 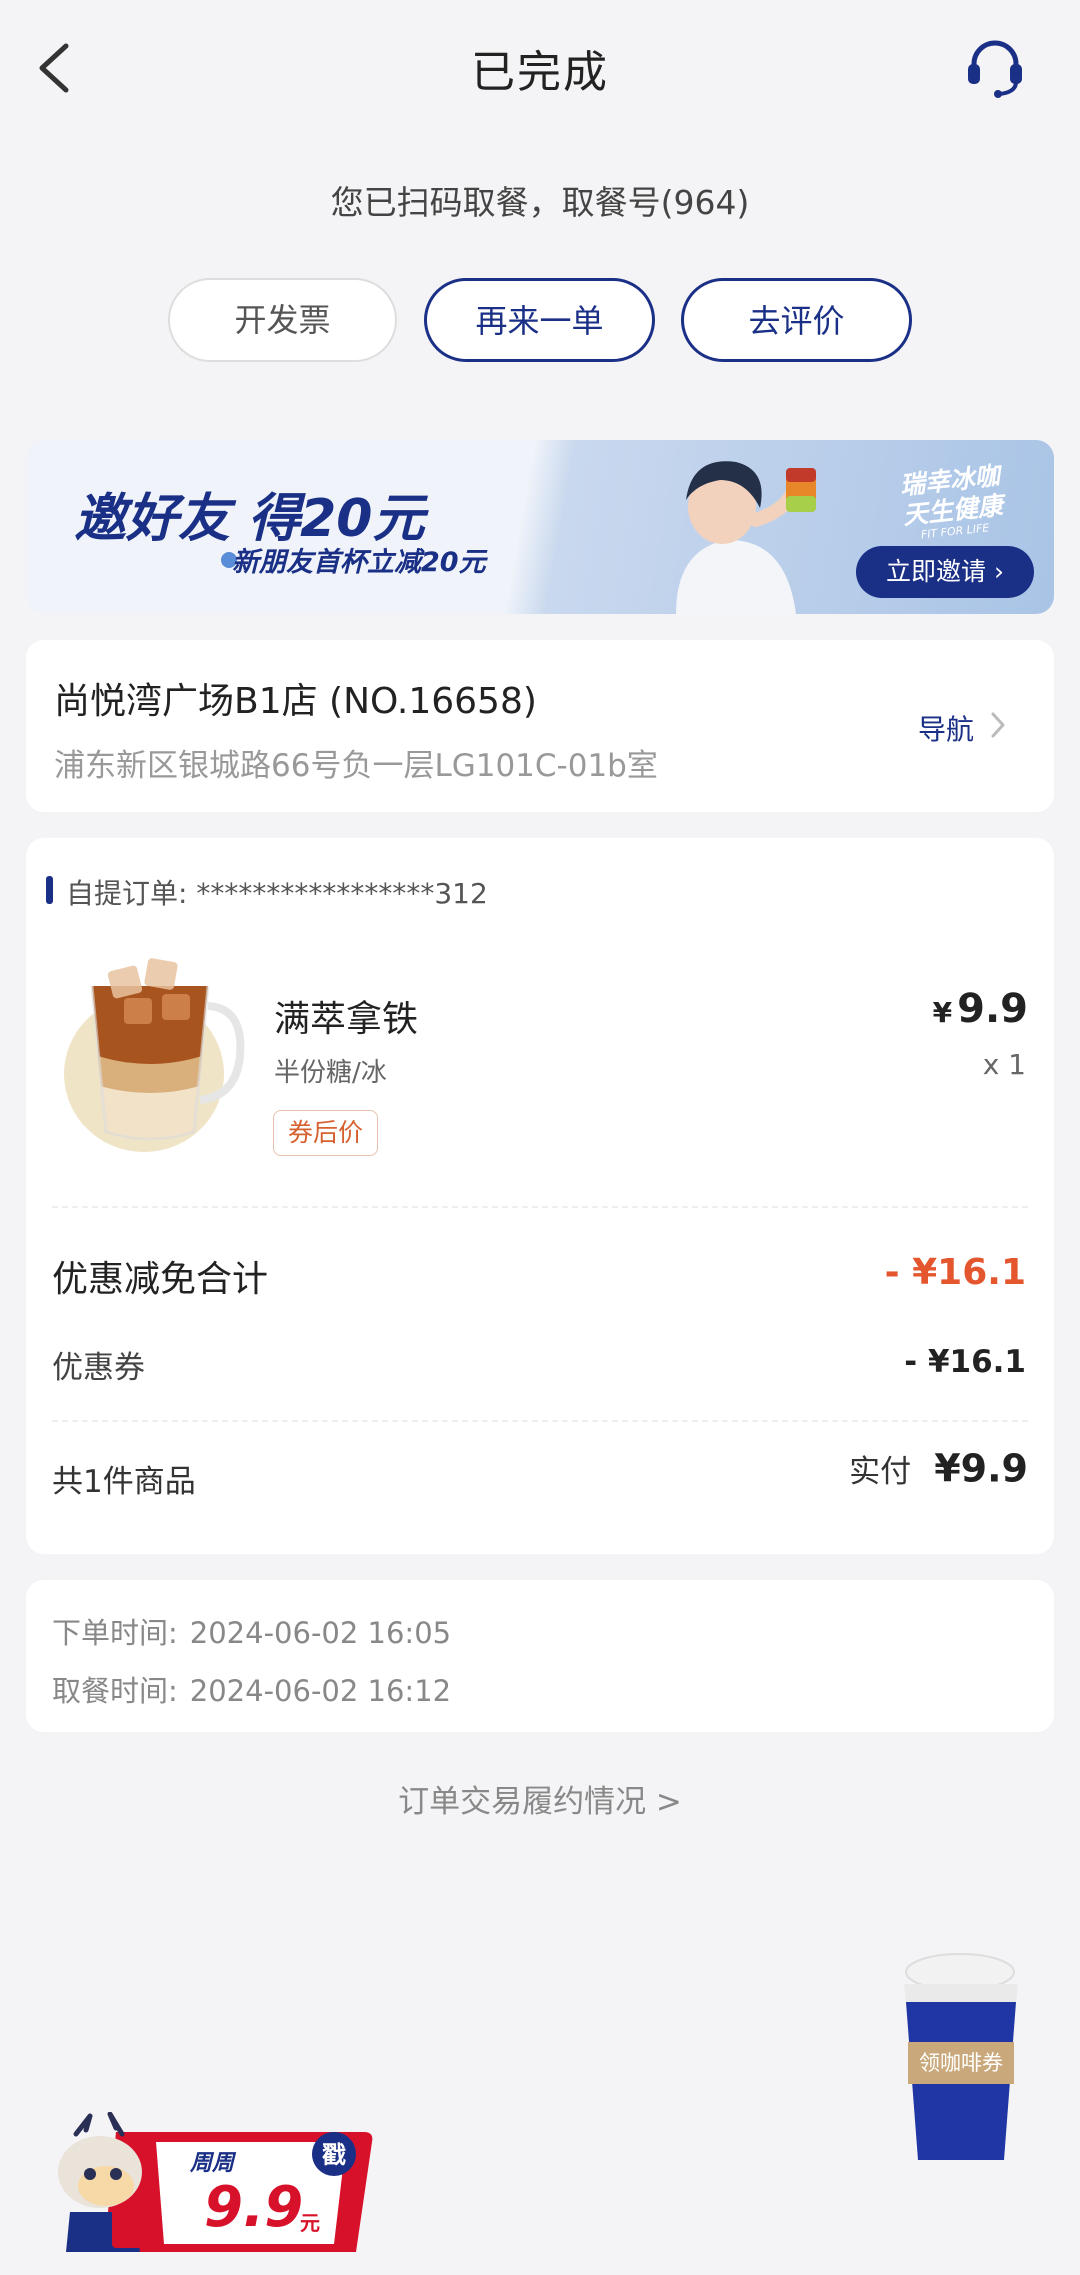 What do you see at coordinates (540, 726) in the screenshot?
I see `store-card` at bounding box center [540, 726].